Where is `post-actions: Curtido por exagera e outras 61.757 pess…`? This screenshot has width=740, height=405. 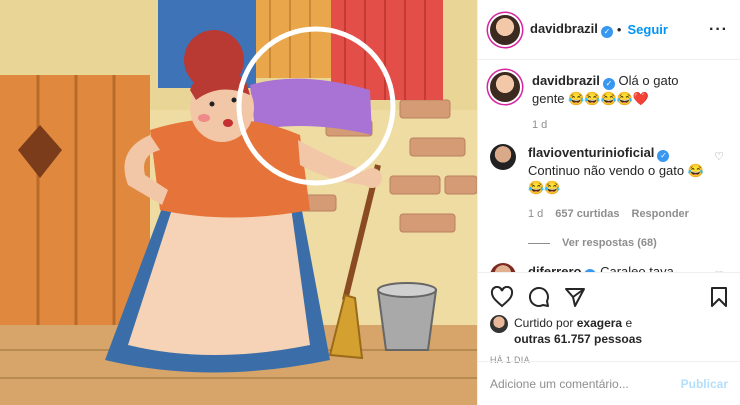 post-actions: Curtido por exagera e outras 61.757 pess… is located at coordinates (609, 318).